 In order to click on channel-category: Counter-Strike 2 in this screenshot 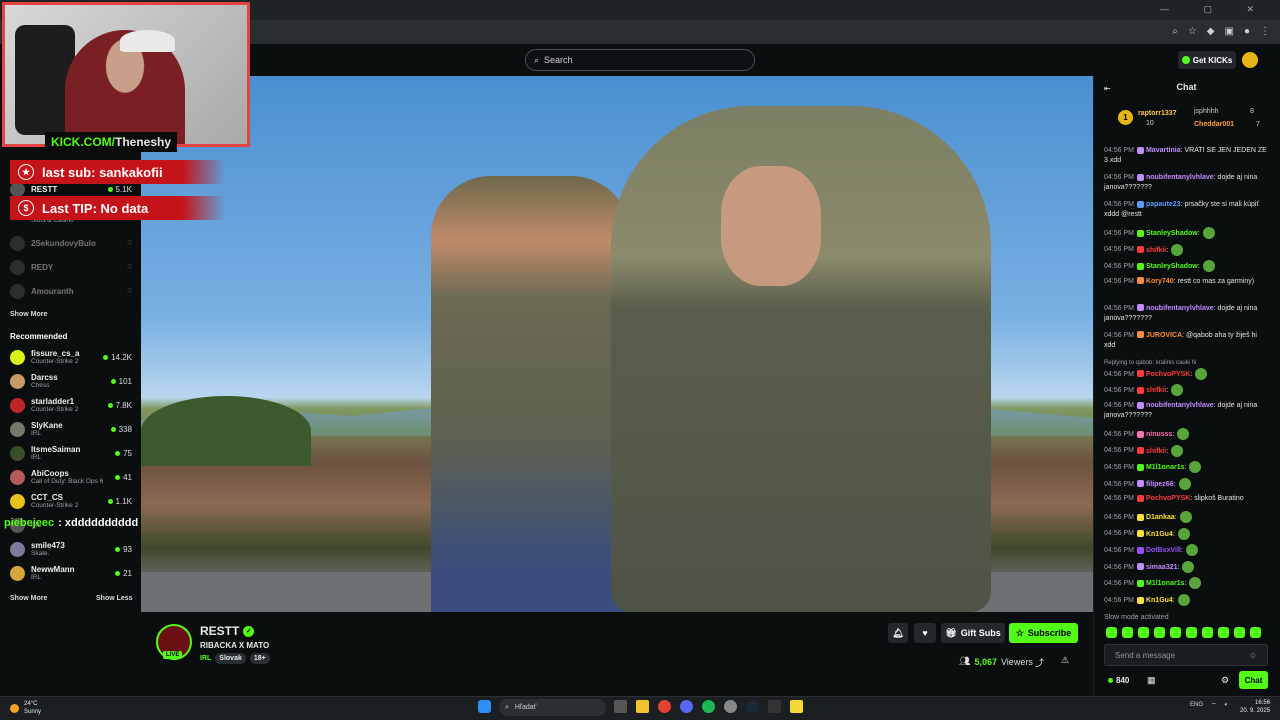, I will do `click(55, 409)`.